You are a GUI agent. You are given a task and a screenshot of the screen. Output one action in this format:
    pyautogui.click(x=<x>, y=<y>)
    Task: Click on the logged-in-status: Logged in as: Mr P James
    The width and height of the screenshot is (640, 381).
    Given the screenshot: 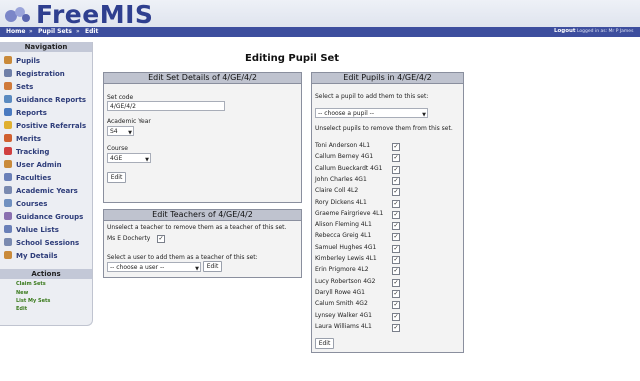 What is the action you would take?
    pyautogui.click(x=605, y=31)
    